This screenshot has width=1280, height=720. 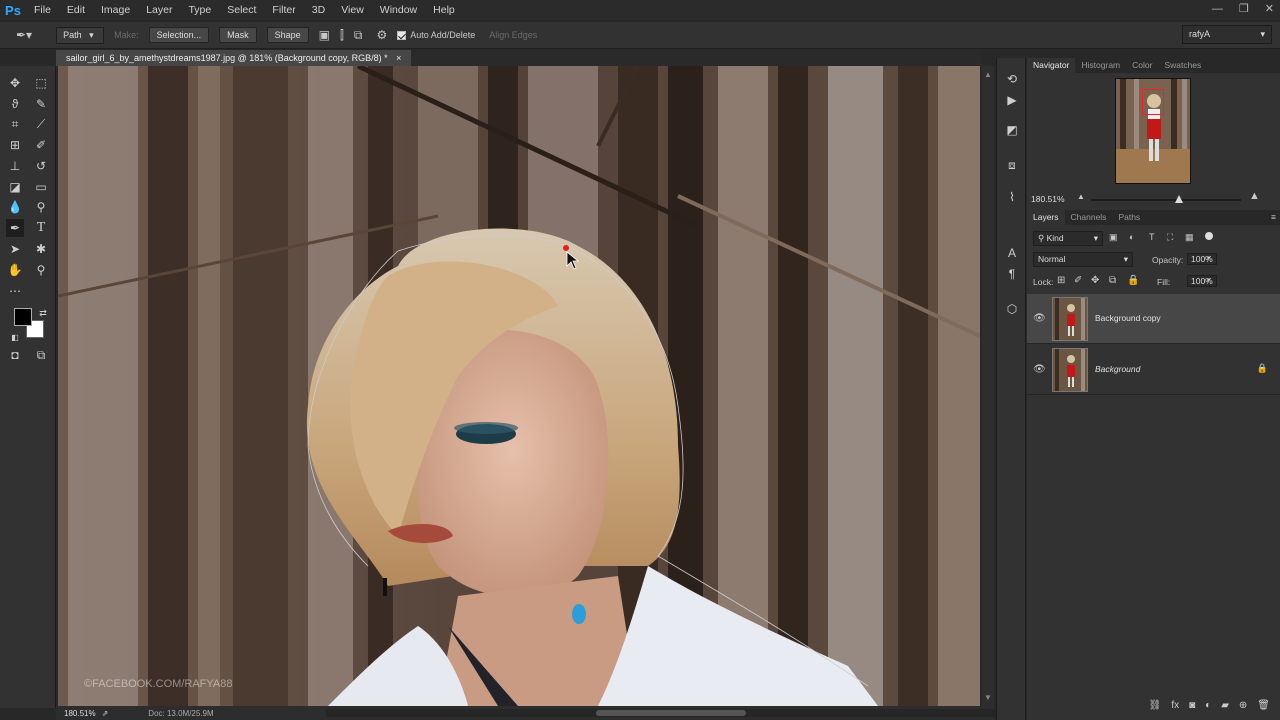 I want to click on minimize-button: —, so click(x=1217, y=9).